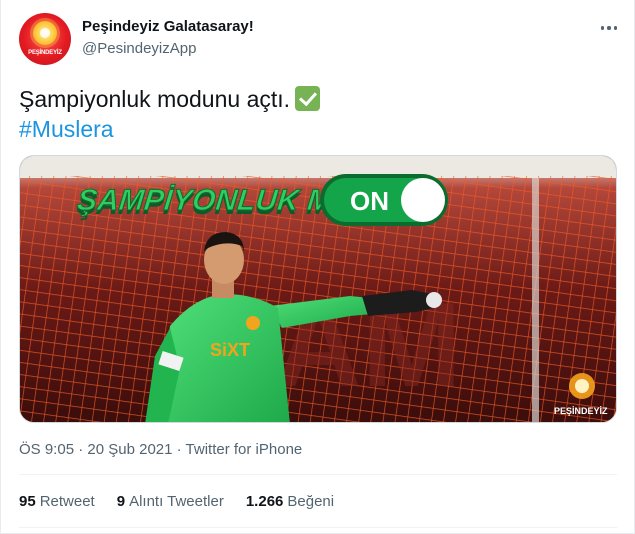 This screenshot has width=635, height=534. What do you see at coordinates (581, 411) in the screenshot?
I see `watermark-text: PEŞİNDEYİZ` at bounding box center [581, 411].